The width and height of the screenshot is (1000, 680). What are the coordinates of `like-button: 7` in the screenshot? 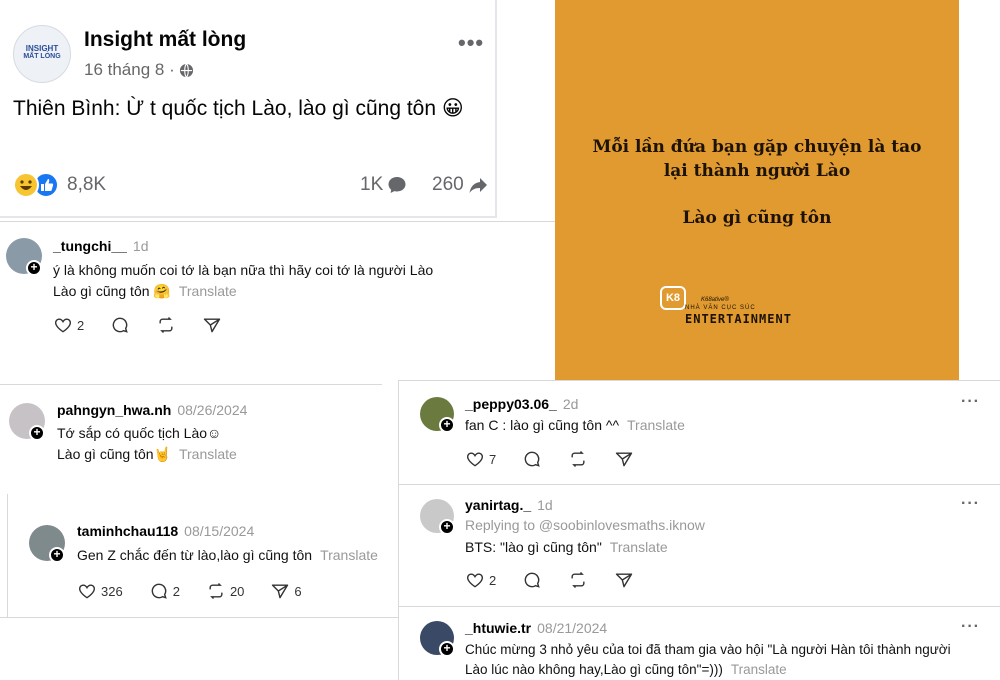 It's located at (480, 459).